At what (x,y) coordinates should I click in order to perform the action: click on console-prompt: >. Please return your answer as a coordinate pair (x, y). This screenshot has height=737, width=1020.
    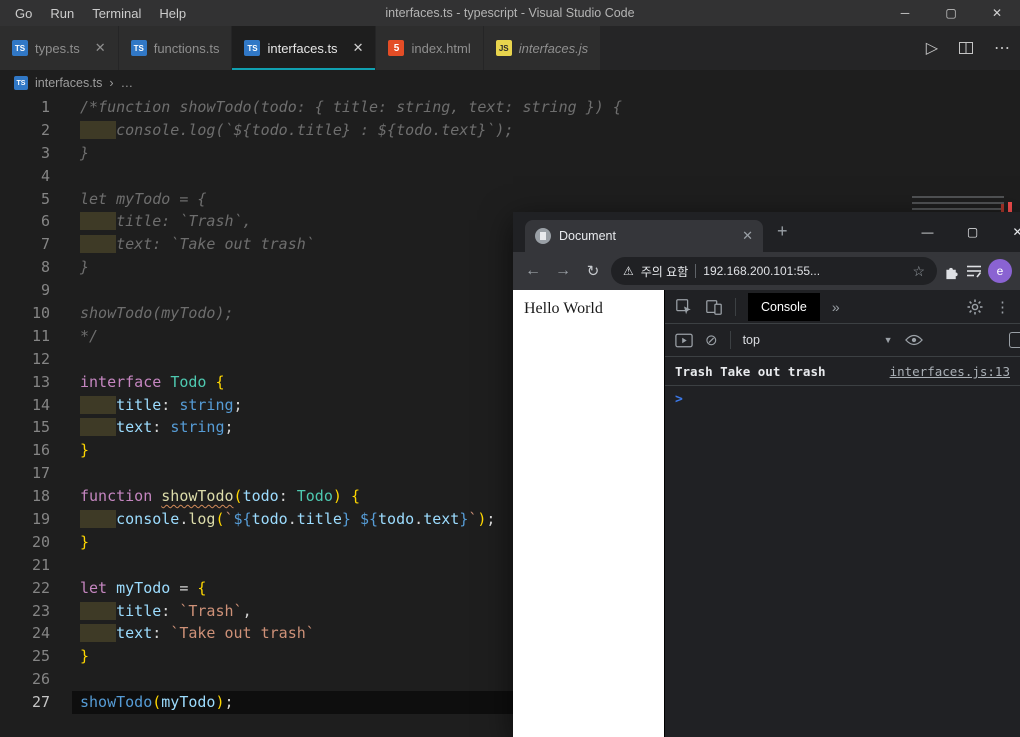
    Looking at the image, I should click on (842, 399).